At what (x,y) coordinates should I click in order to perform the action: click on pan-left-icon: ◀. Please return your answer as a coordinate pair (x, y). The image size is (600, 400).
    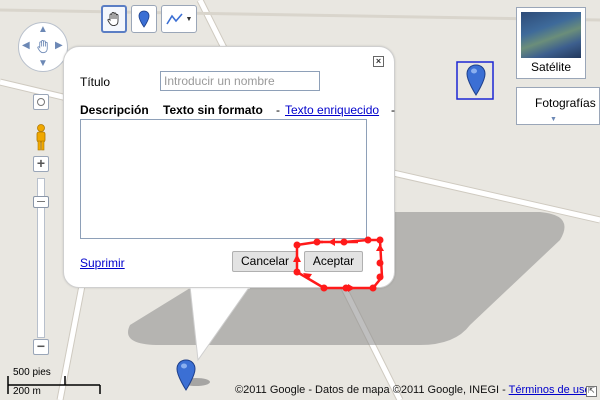
    Looking at the image, I should click on (26, 45).